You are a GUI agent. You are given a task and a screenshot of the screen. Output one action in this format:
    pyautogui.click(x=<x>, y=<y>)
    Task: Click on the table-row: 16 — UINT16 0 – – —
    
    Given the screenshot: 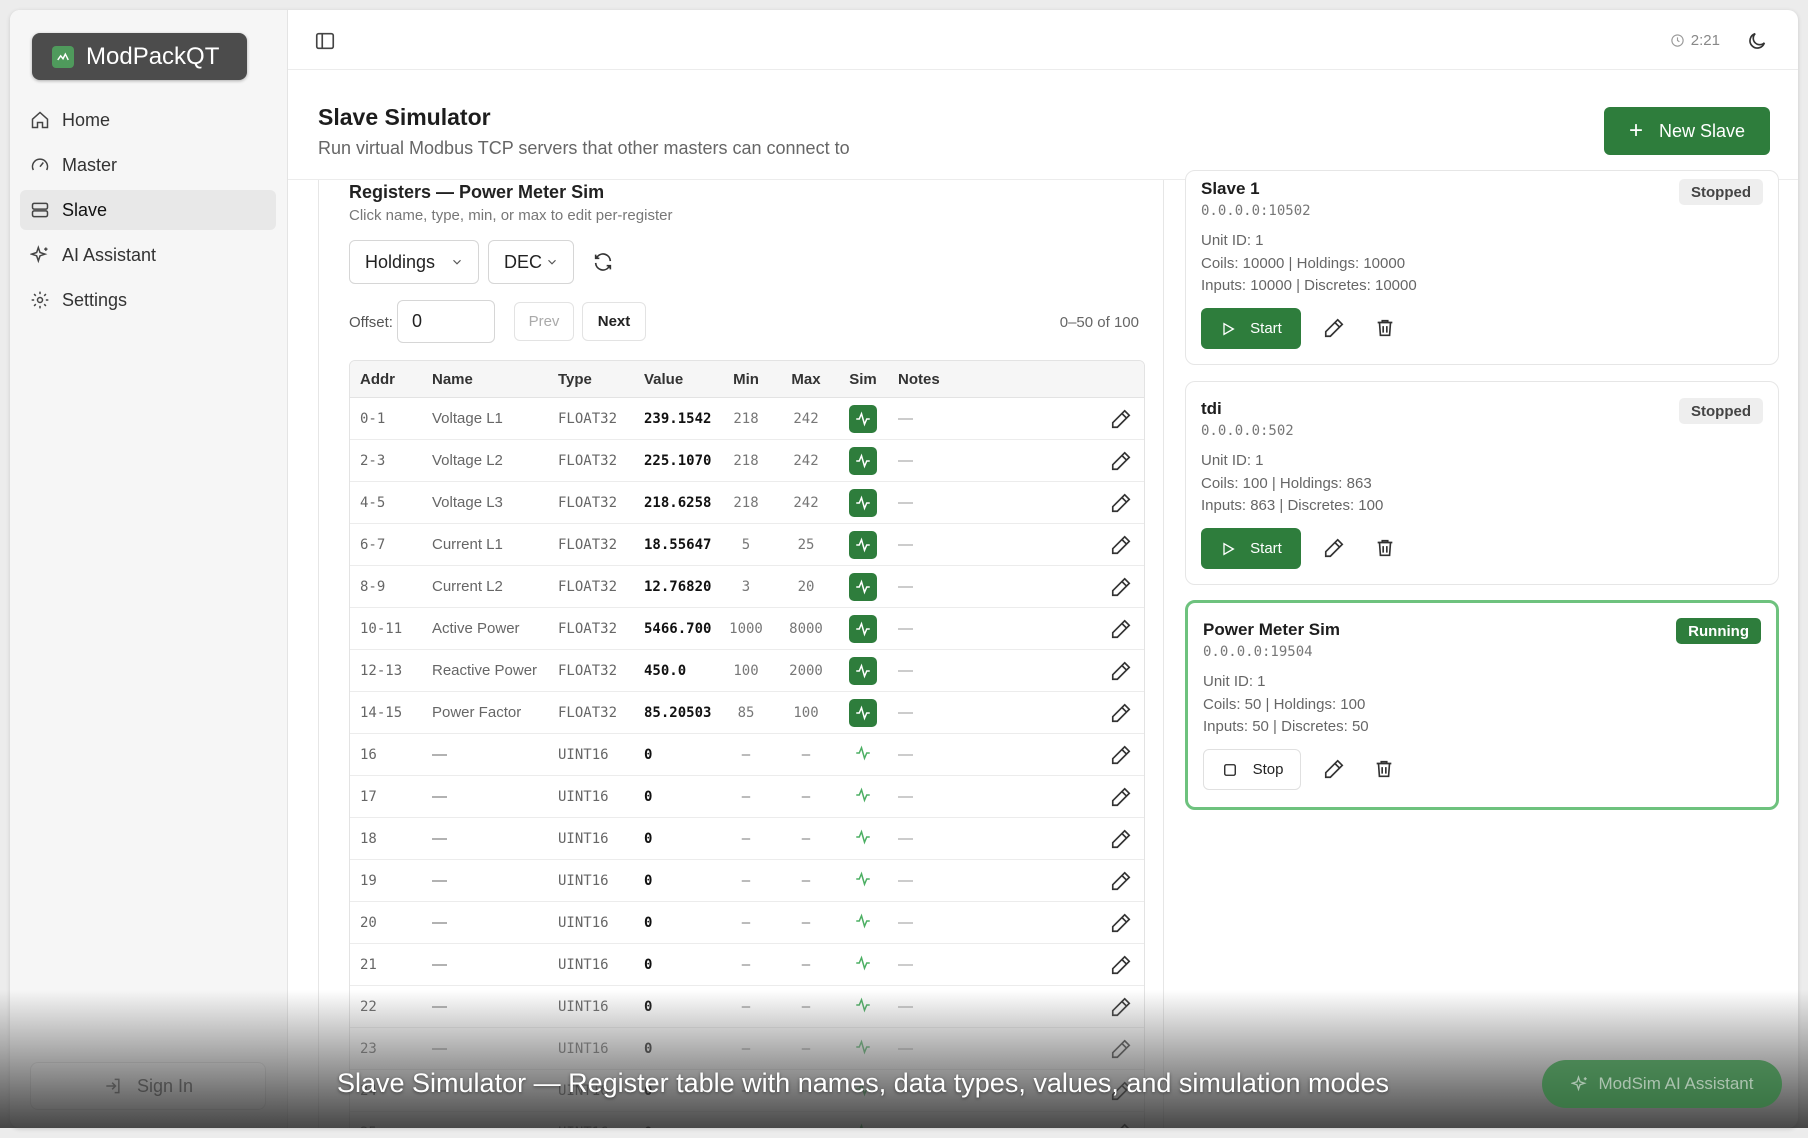 What is the action you would take?
    pyautogui.click(x=747, y=755)
    